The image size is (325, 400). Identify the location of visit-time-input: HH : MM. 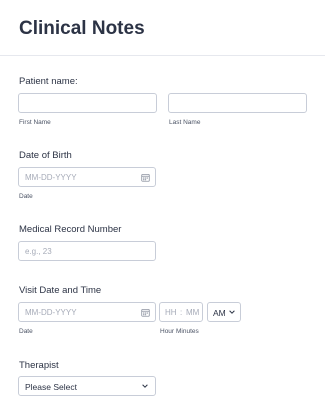
(181, 312).